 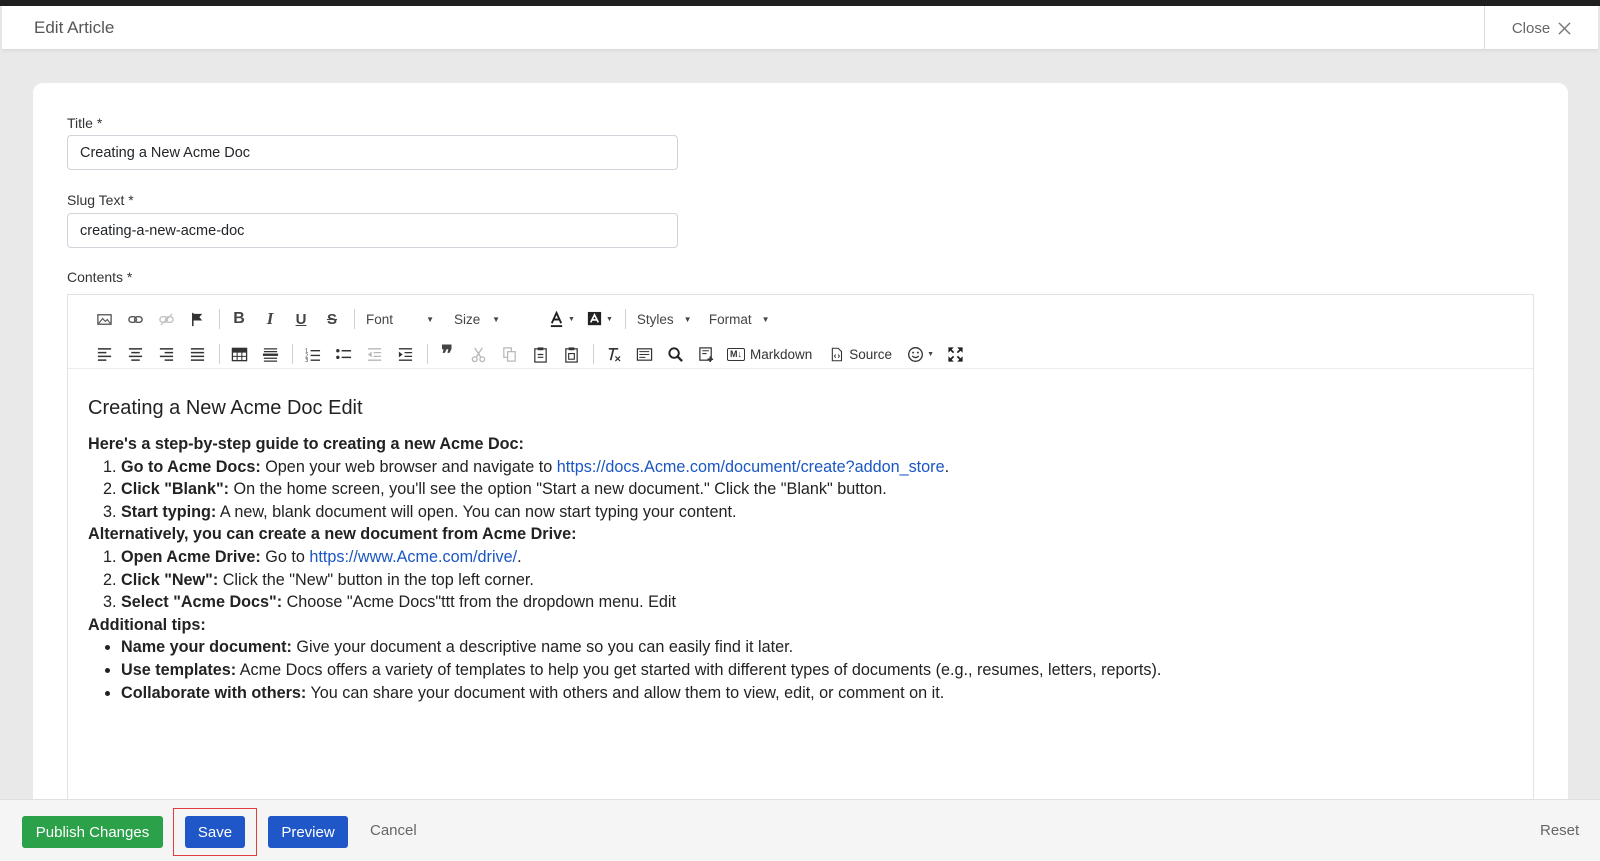 What do you see at coordinates (215, 832) in the screenshot?
I see `save-button: Save` at bounding box center [215, 832].